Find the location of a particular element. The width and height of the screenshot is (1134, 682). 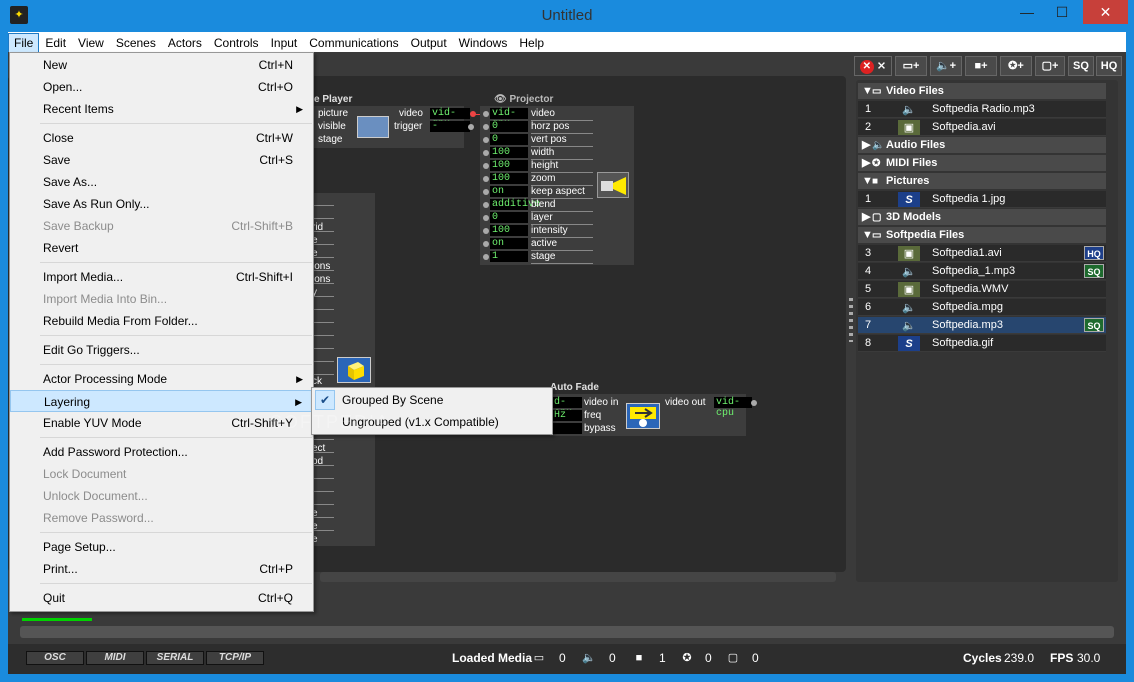

menu-output: Output is located at coordinates (429, 43).